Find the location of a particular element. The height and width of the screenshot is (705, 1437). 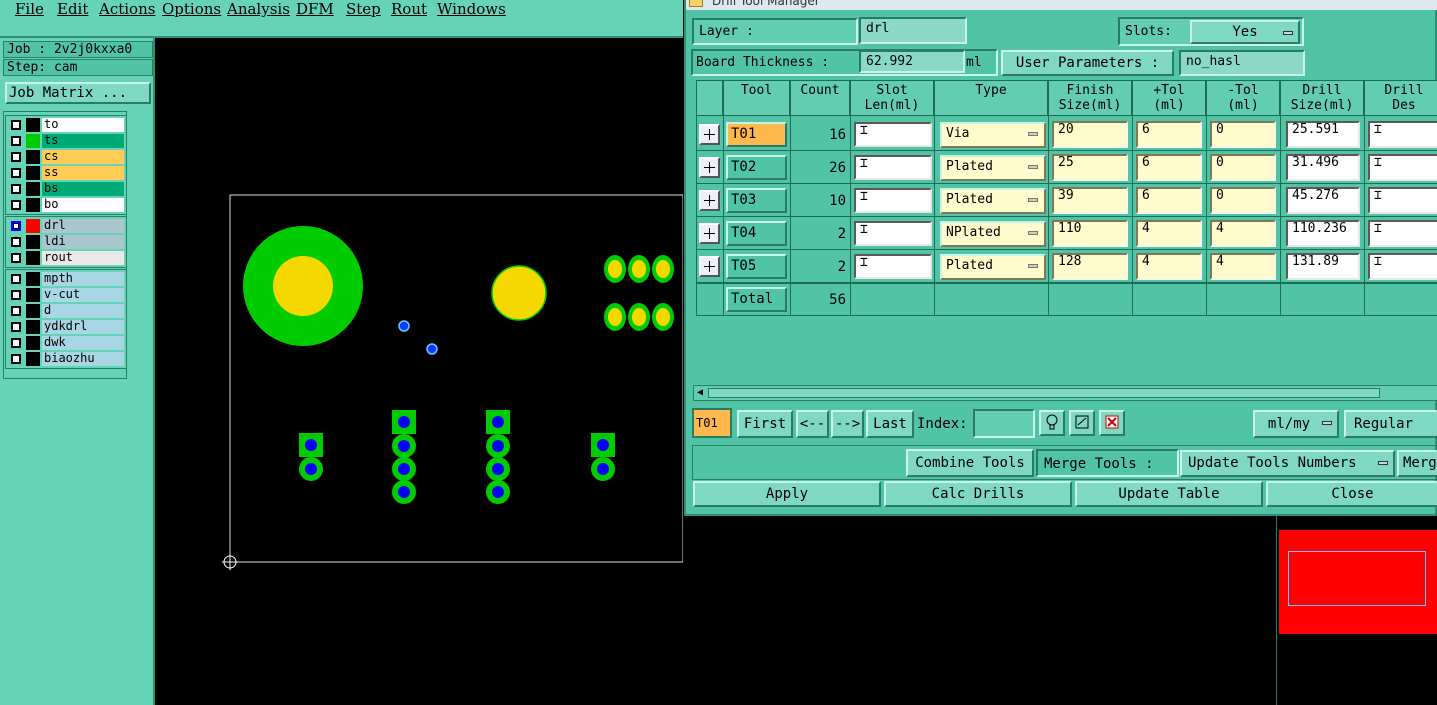

layer-name: cs is located at coordinates (83, 157).